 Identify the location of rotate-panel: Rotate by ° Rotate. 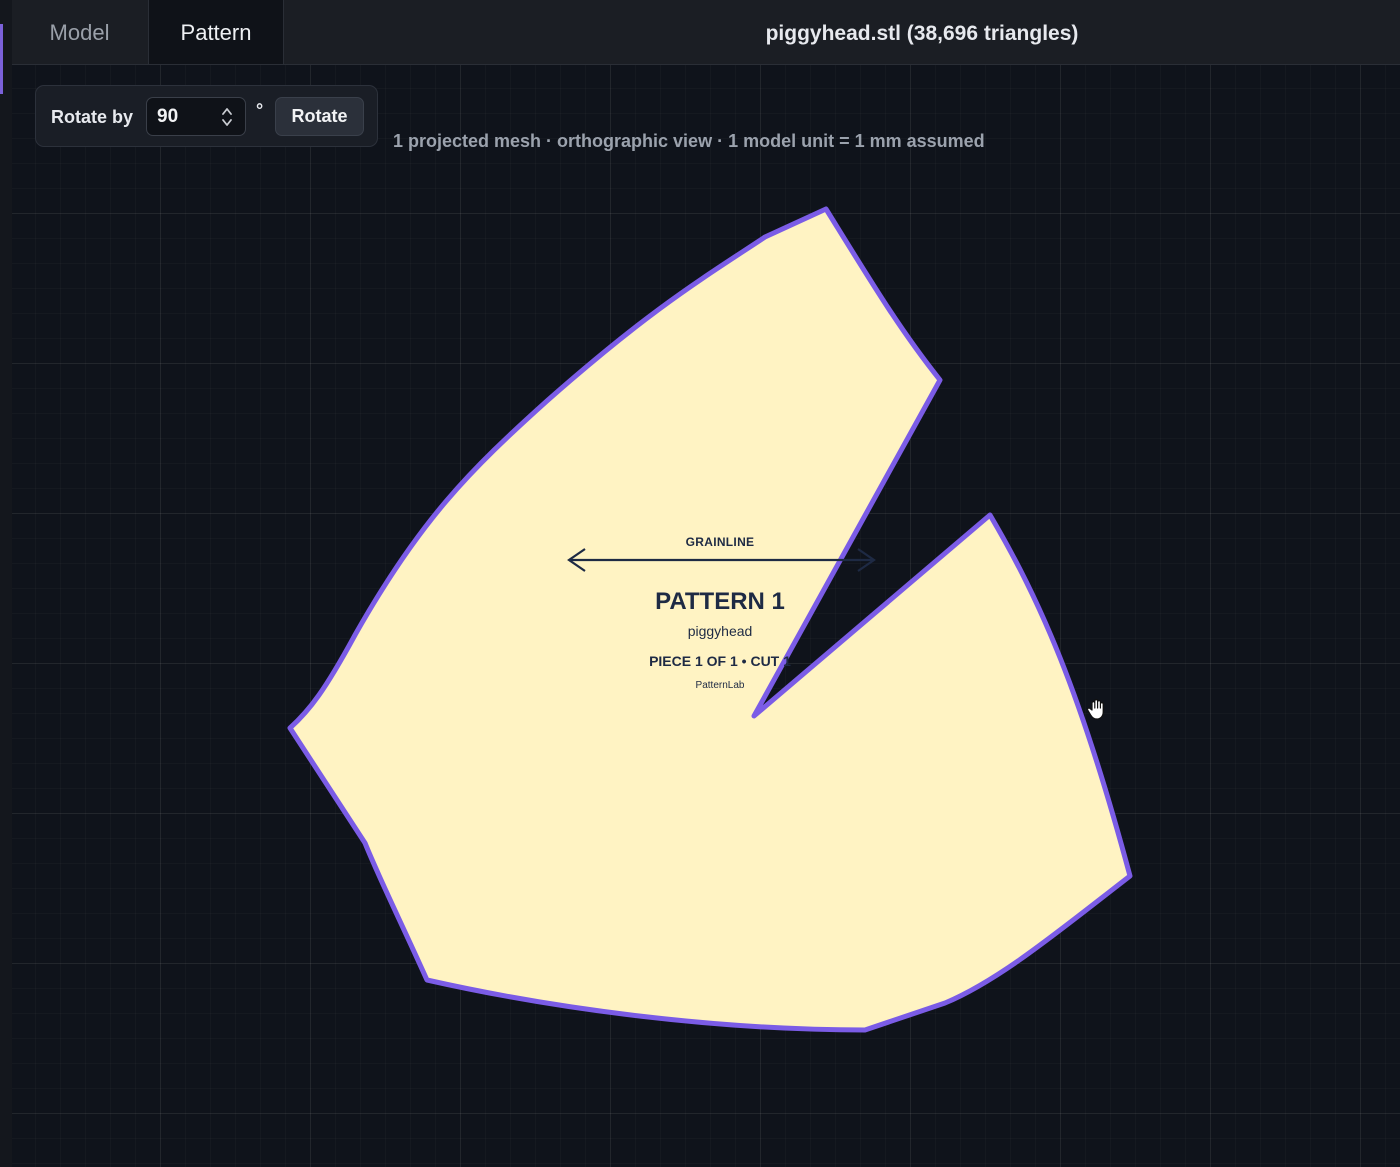
(206, 116).